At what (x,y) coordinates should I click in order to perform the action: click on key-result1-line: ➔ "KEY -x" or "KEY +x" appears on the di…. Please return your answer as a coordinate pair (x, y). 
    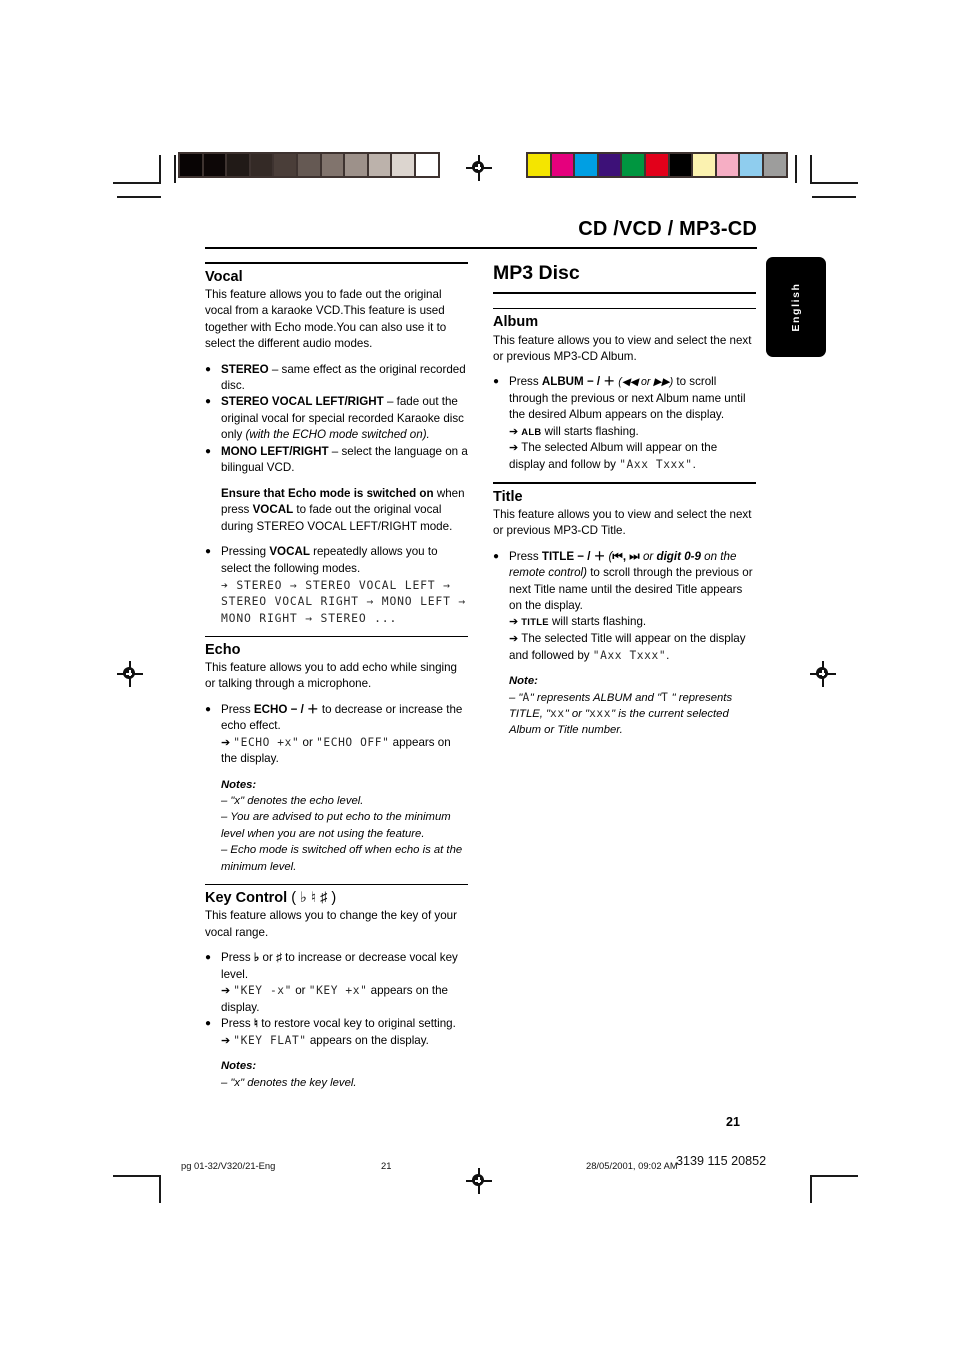
    Looking at the image, I should click on (344, 999).